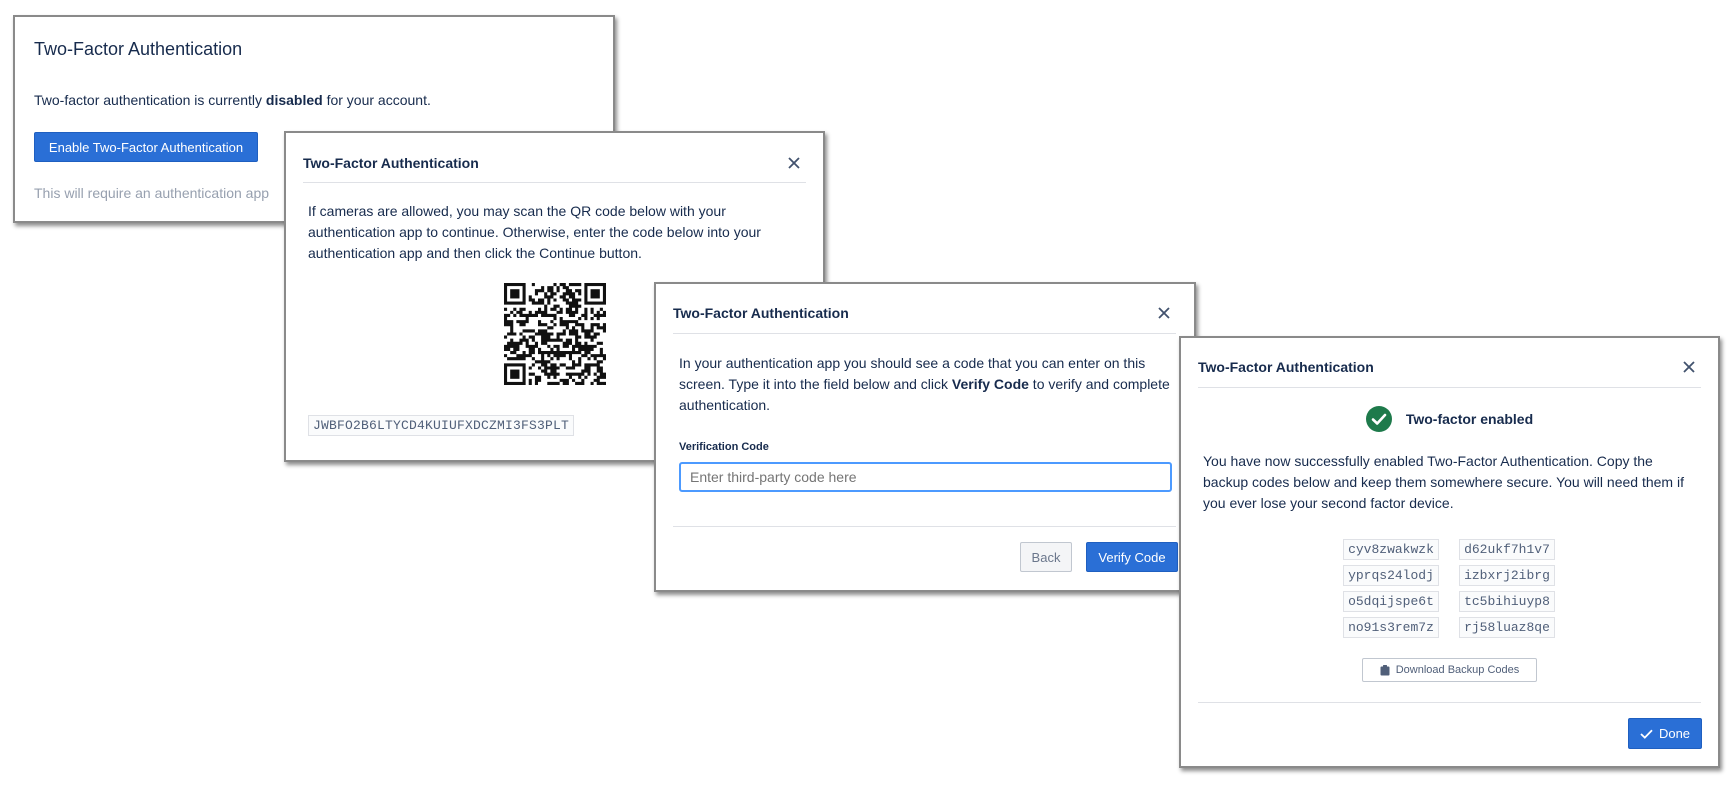 The width and height of the screenshot is (1734, 787). I want to click on success-banner: Two-factor enabled, so click(1449, 419).